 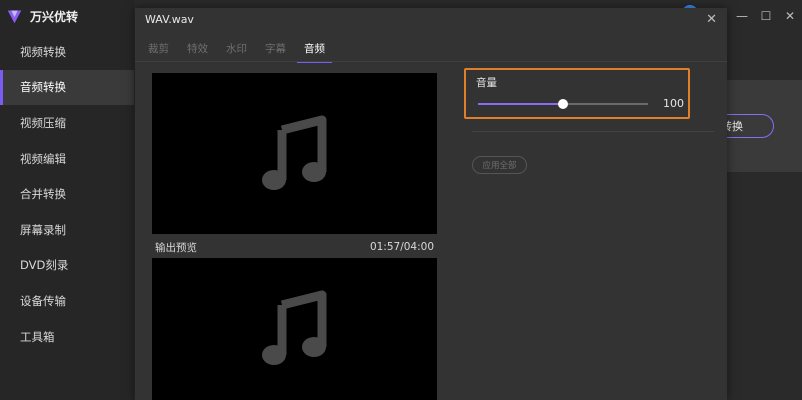 I want to click on output-preview-bar: 输出预览 01:57/04:00, so click(x=294, y=247).